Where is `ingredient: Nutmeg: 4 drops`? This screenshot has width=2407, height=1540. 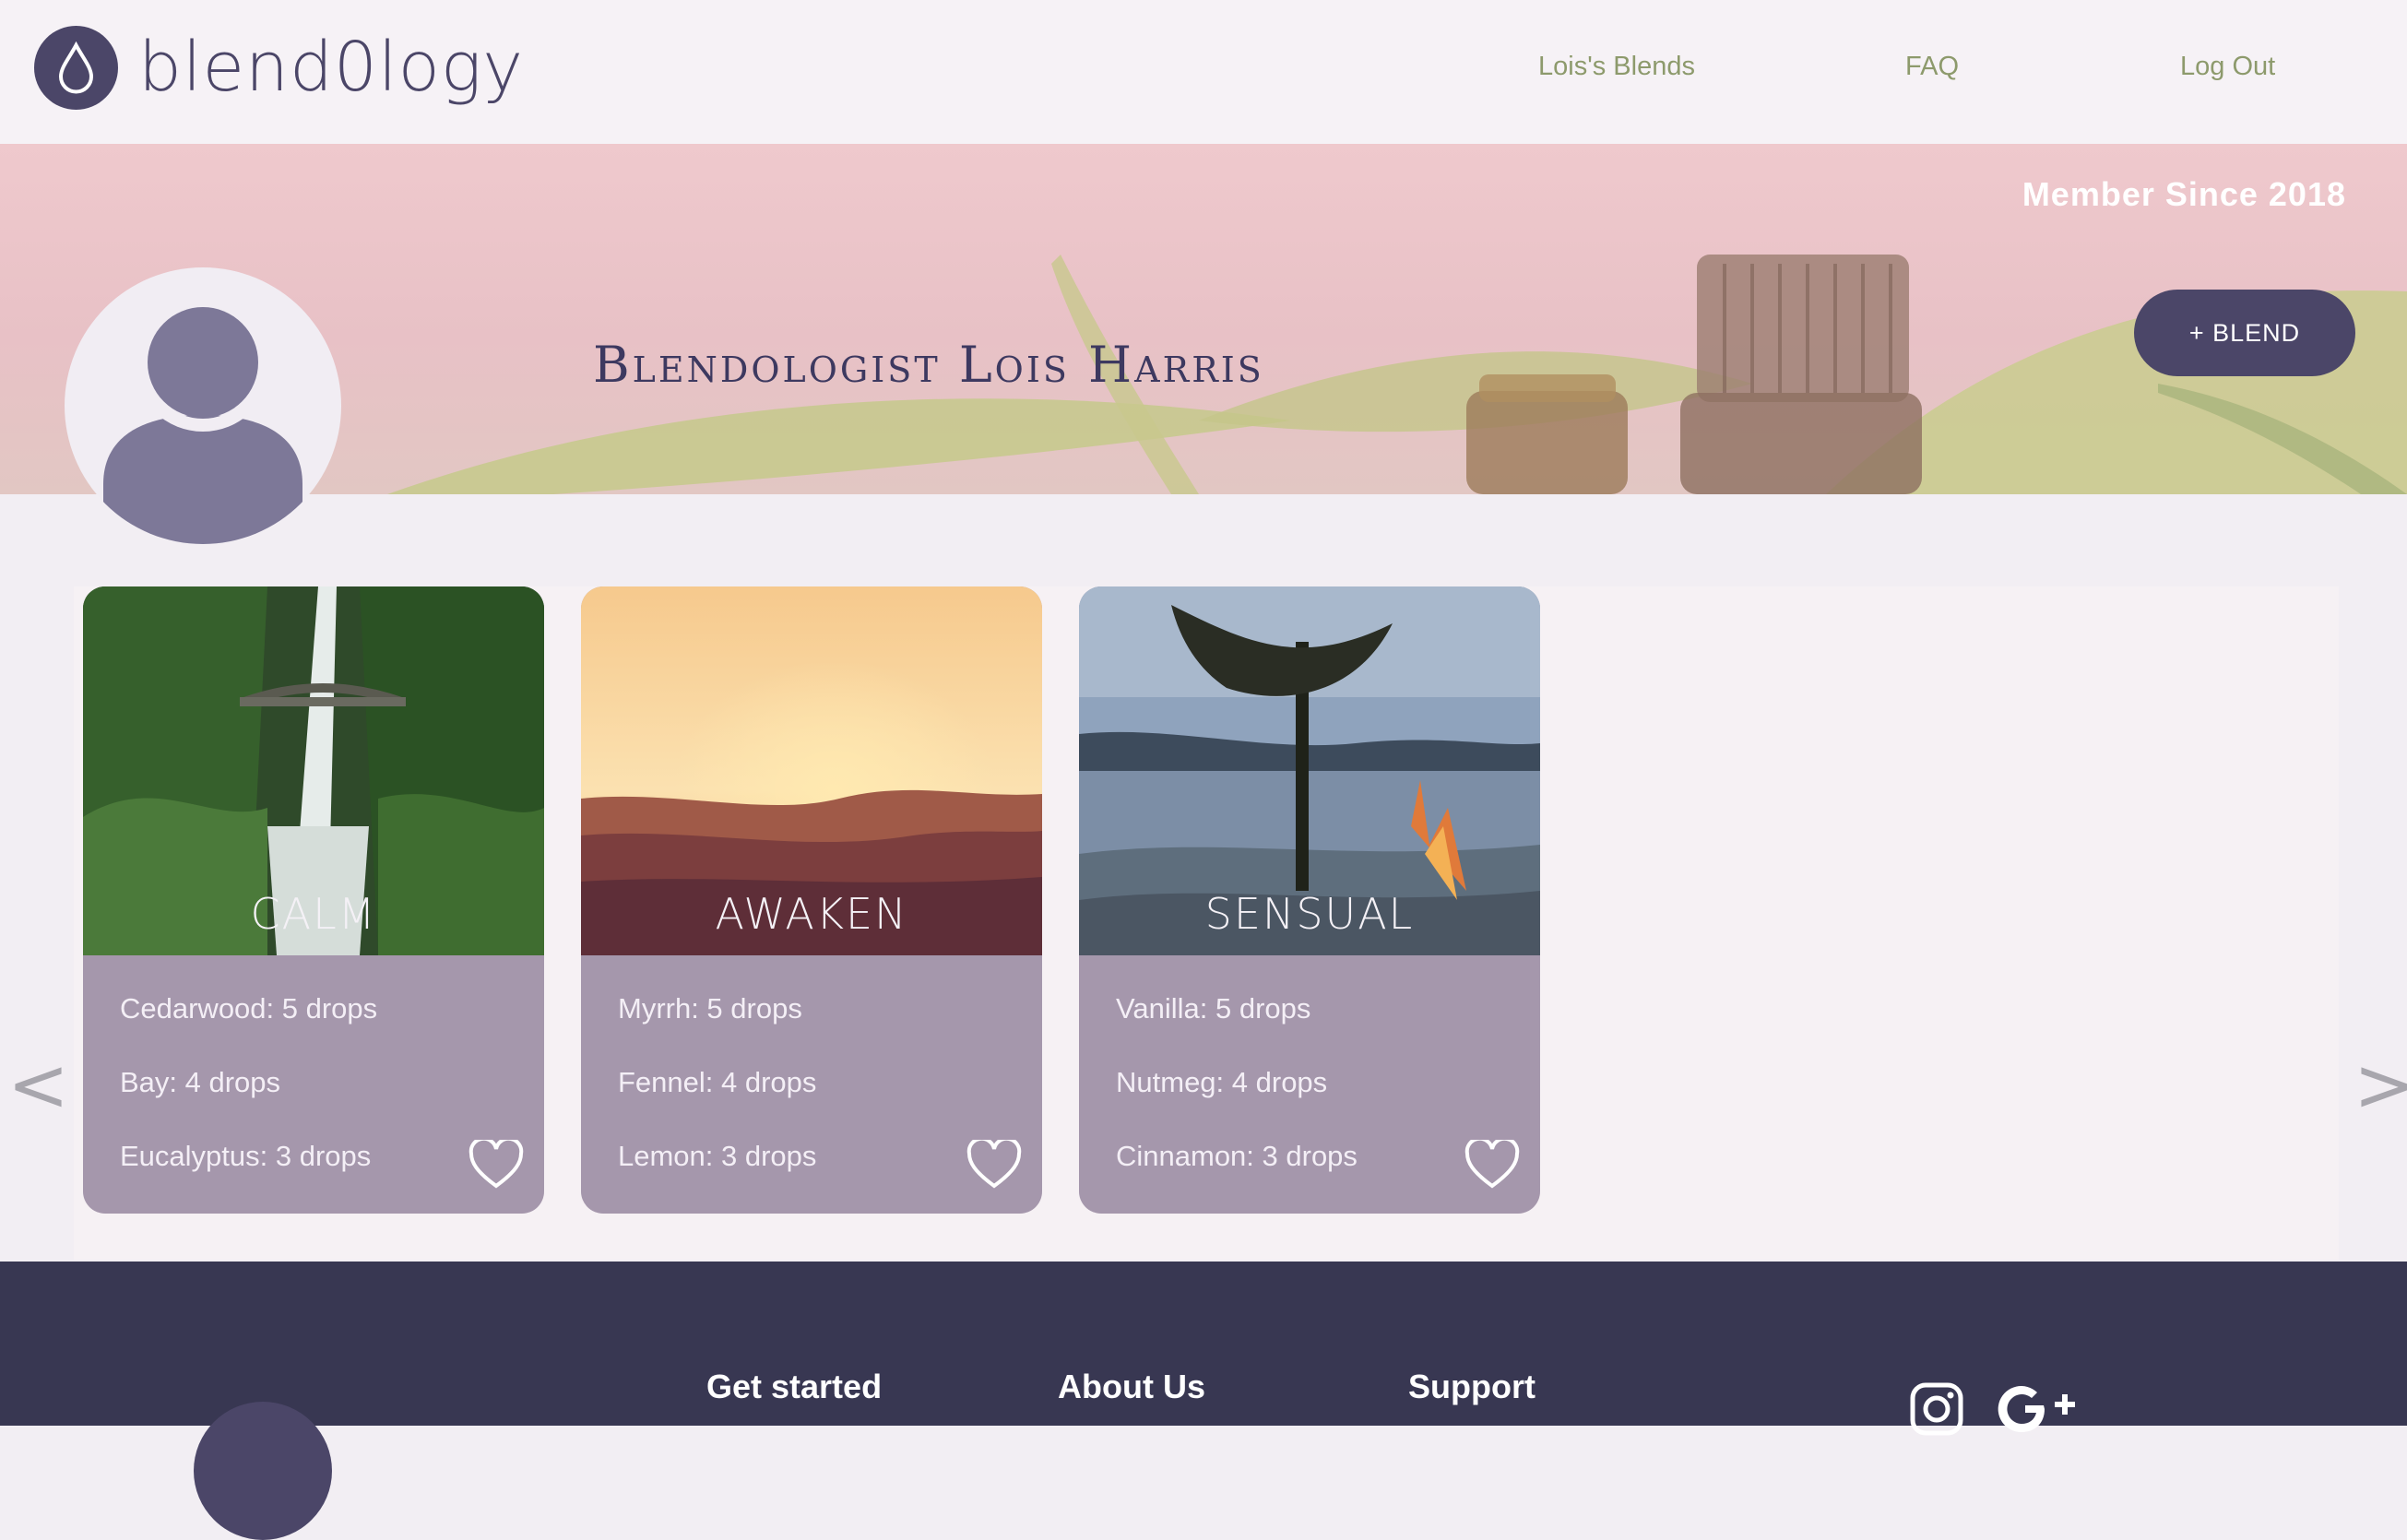 ingredient: Nutmeg: 4 drops is located at coordinates (1222, 1082).